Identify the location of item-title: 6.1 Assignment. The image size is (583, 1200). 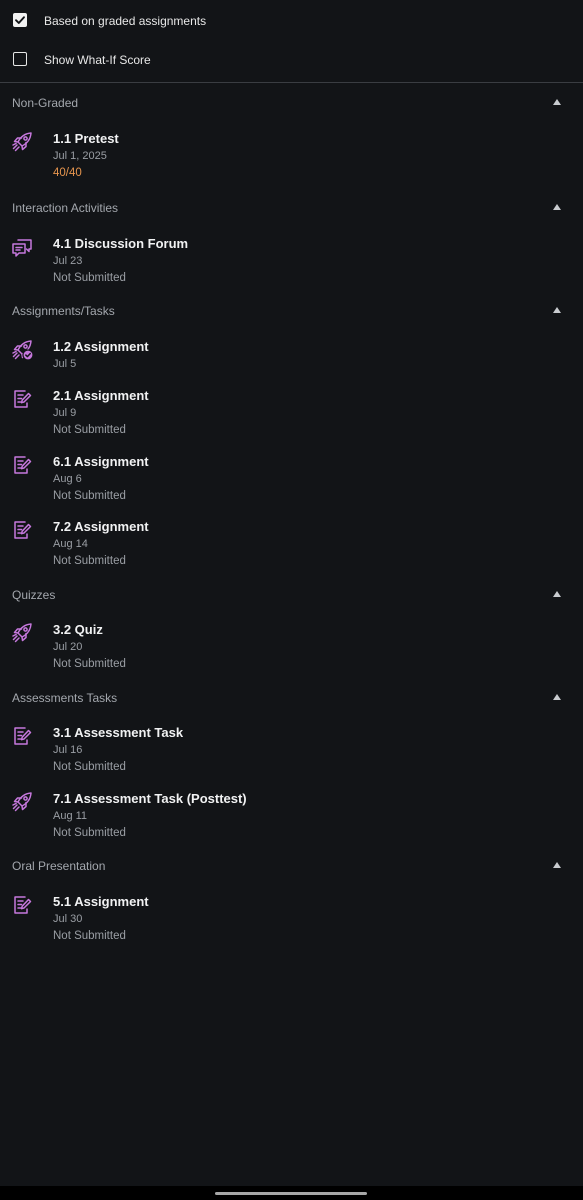
(101, 461).